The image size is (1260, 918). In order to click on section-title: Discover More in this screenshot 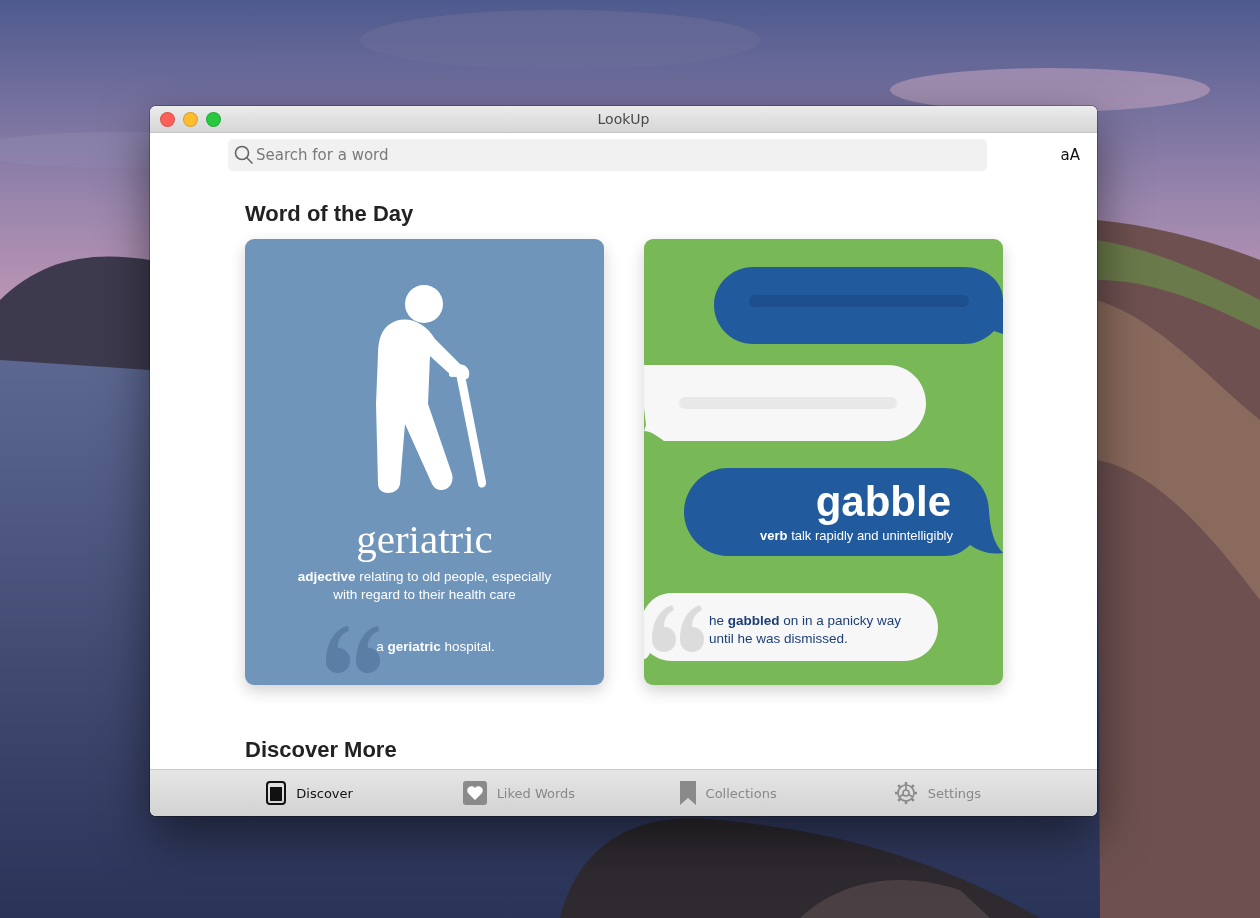, I will do `click(321, 750)`.